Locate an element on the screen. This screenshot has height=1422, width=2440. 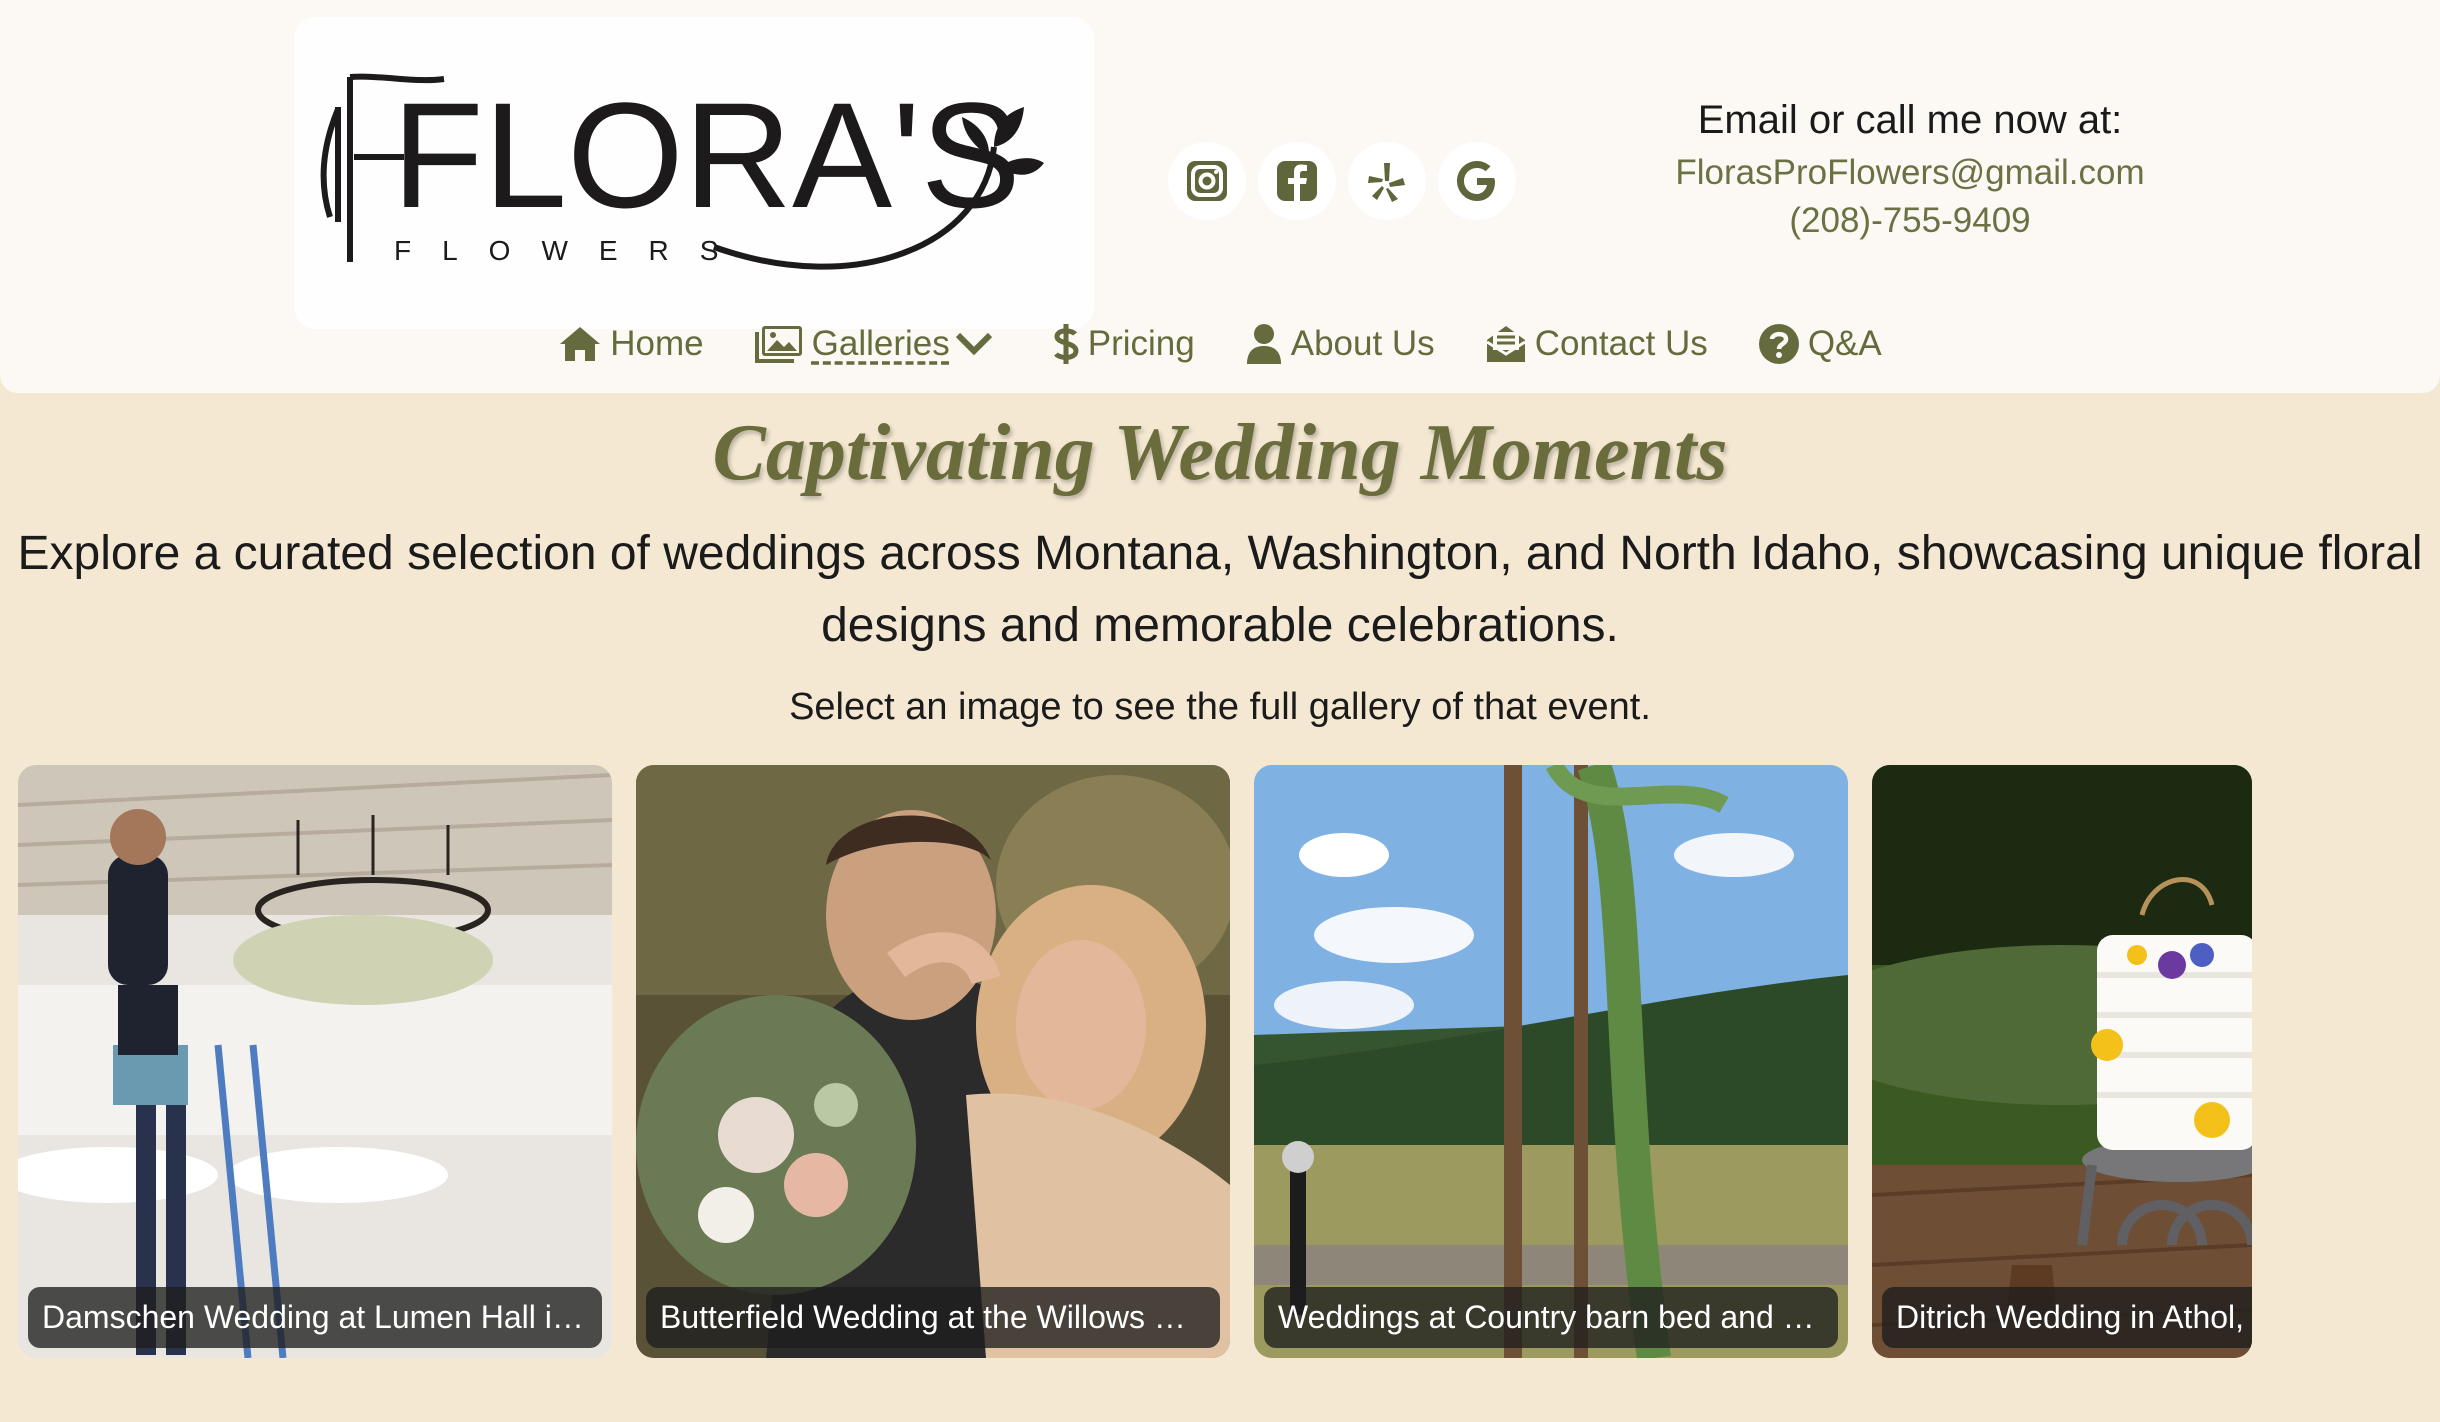
nav-galleries-label: Galleries is located at coordinates (880, 343).